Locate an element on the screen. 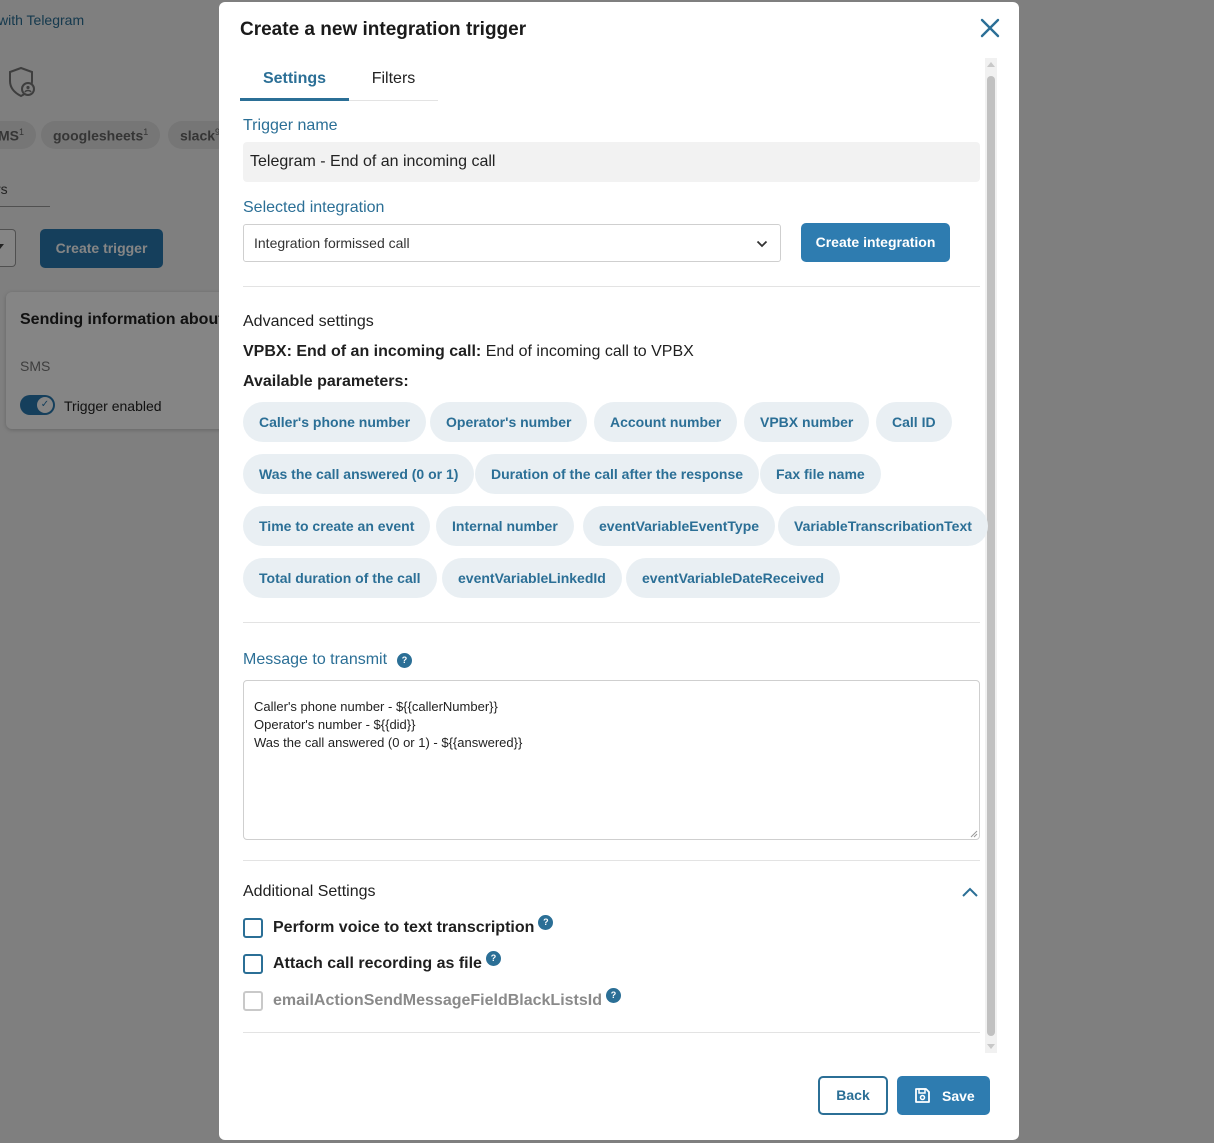 The height and width of the screenshot is (1143, 1214). parameter-chip: Was the call answered (0 or 1) is located at coordinates (359, 474).